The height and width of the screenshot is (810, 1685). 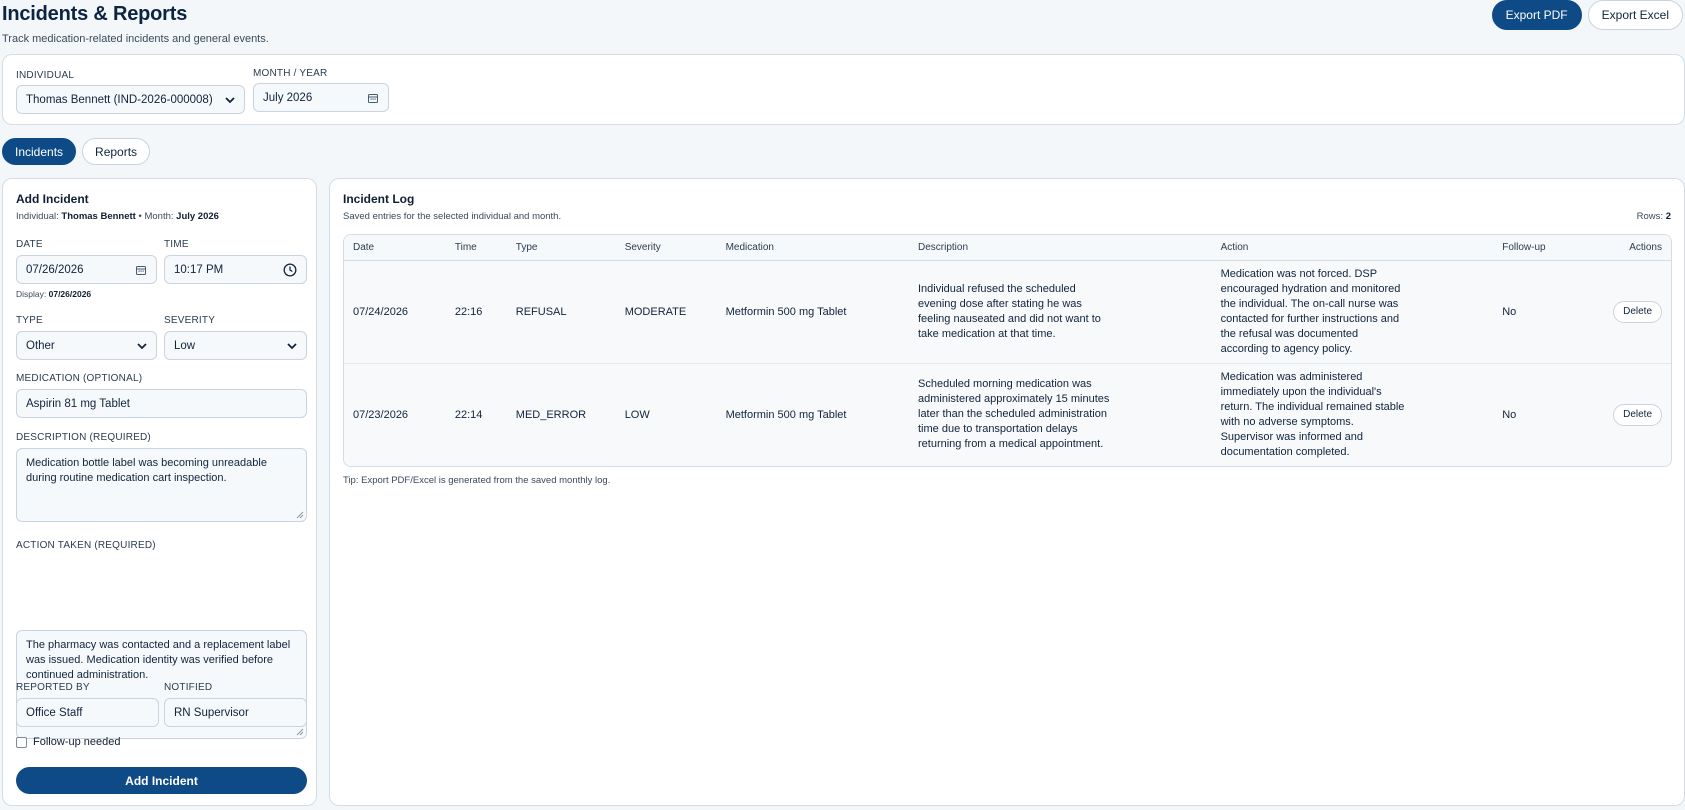 What do you see at coordinates (87, 712) in the screenshot?
I see `reported-by-input: Office Staff` at bounding box center [87, 712].